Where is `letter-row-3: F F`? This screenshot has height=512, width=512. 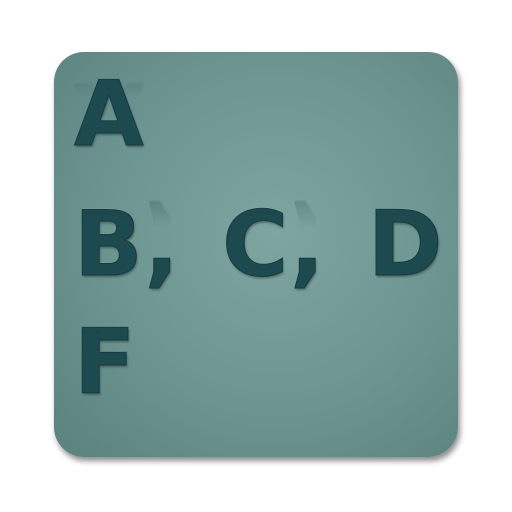 letter-row-3: F F is located at coordinates (105, 363).